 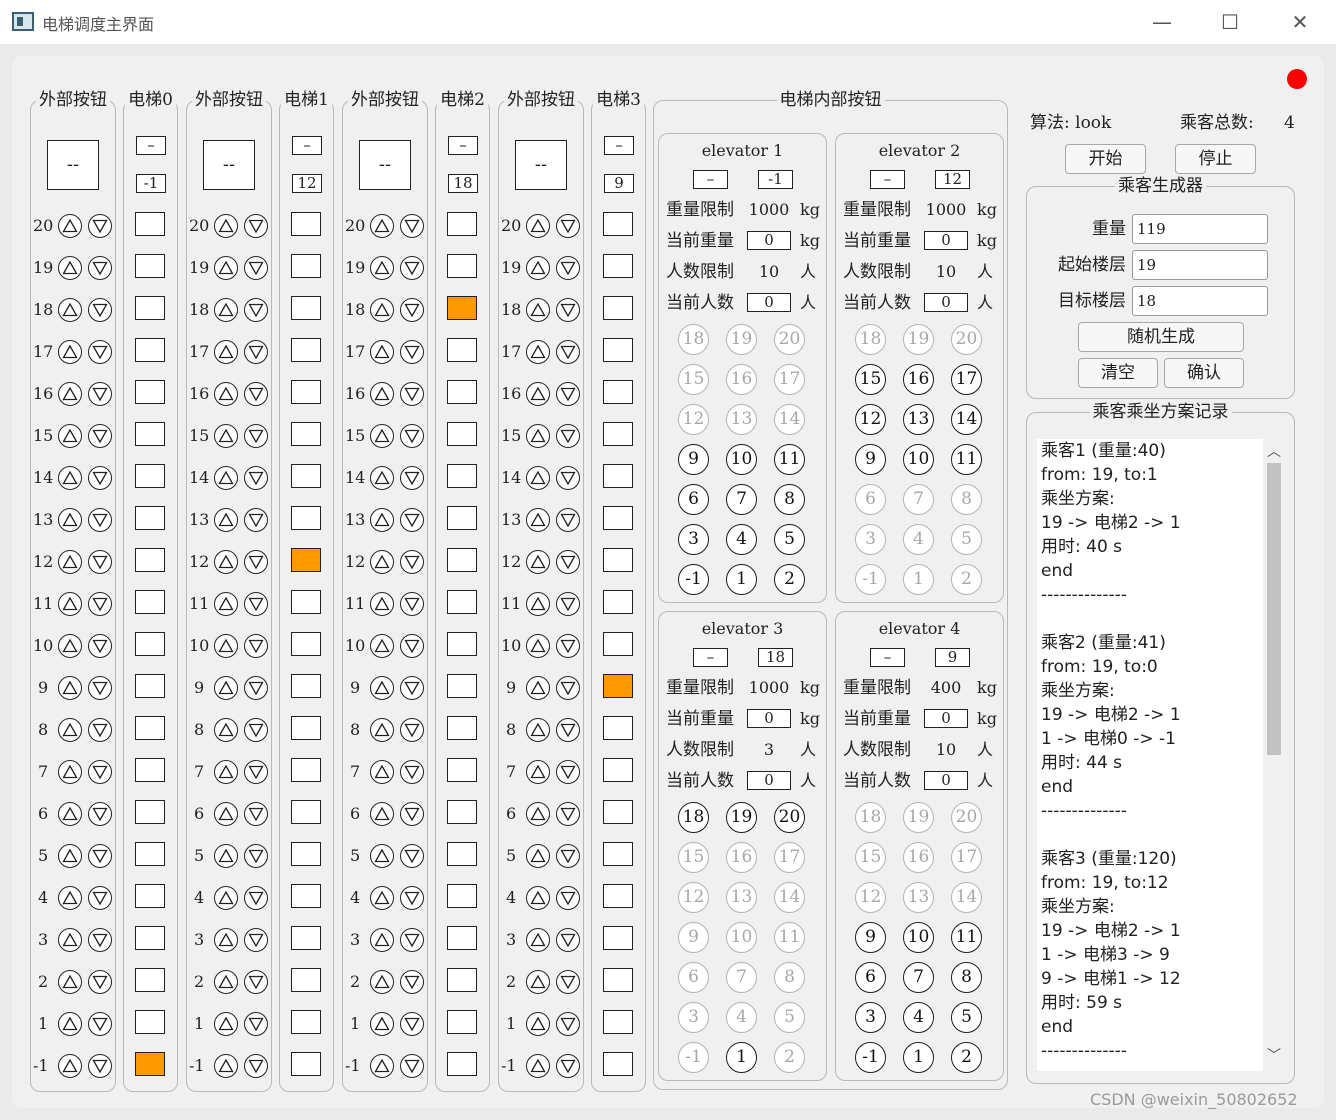 What do you see at coordinates (918, 1017) in the screenshot?
I see `inner-floor-button: 4` at bounding box center [918, 1017].